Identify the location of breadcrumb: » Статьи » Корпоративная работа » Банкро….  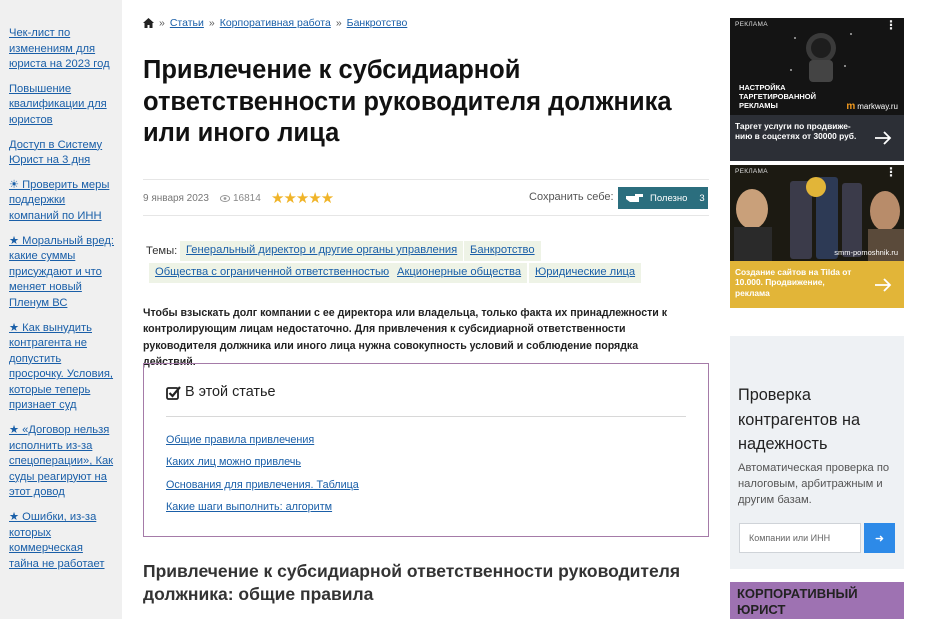
(275, 23).